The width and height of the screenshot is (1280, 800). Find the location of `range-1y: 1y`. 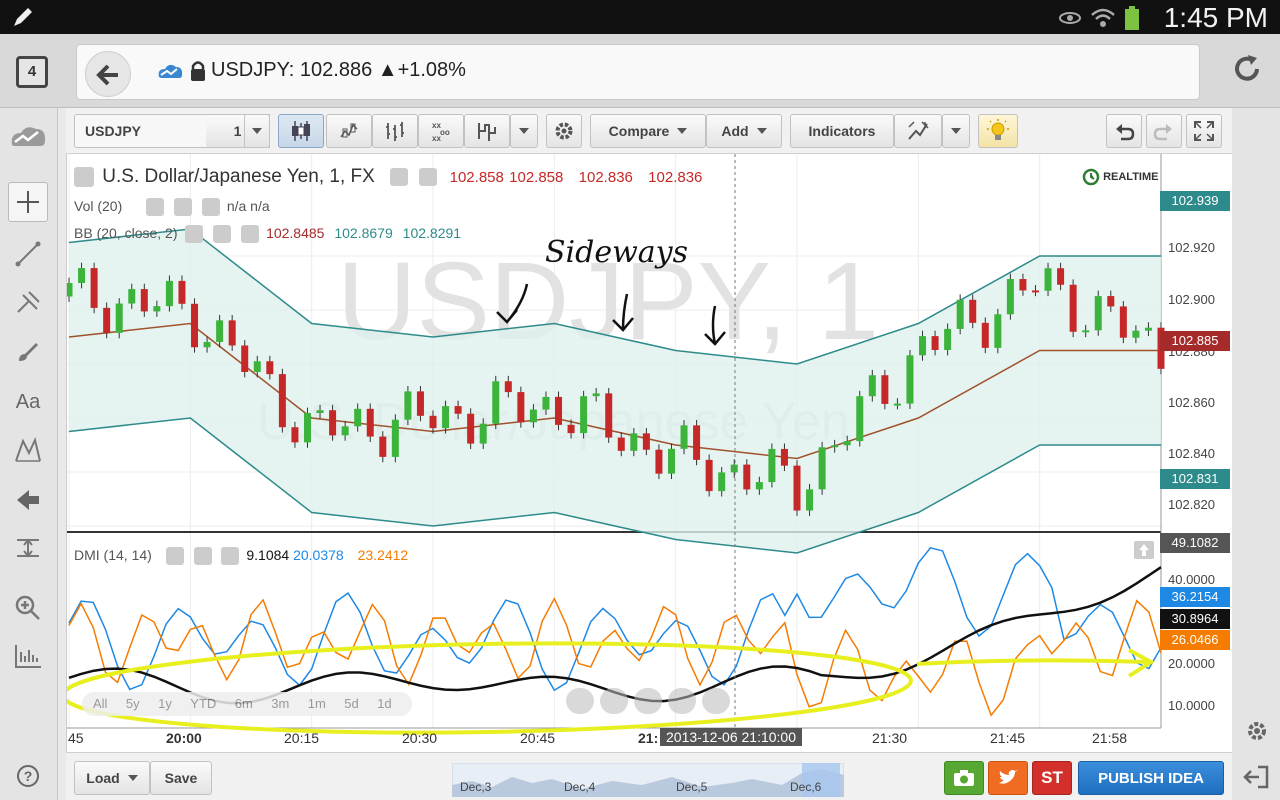

range-1y: 1y is located at coordinates (165, 703).